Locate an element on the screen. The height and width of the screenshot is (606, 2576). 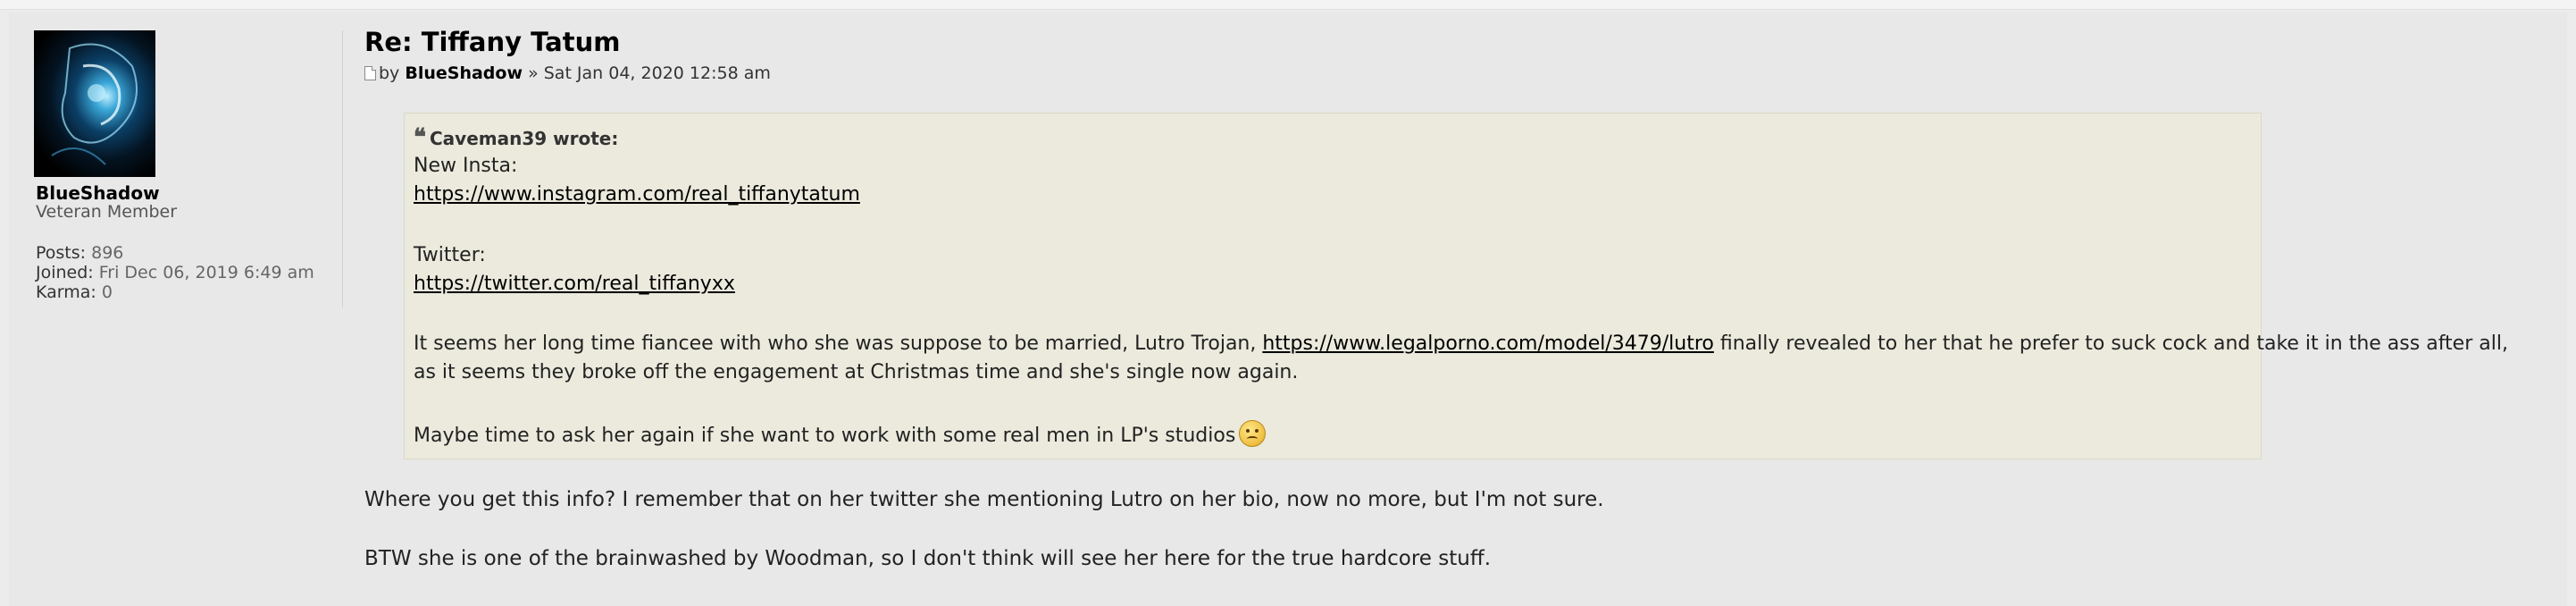
joined-value: Fri Dec 06, 2019 6:49 am is located at coordinates (206, 272).